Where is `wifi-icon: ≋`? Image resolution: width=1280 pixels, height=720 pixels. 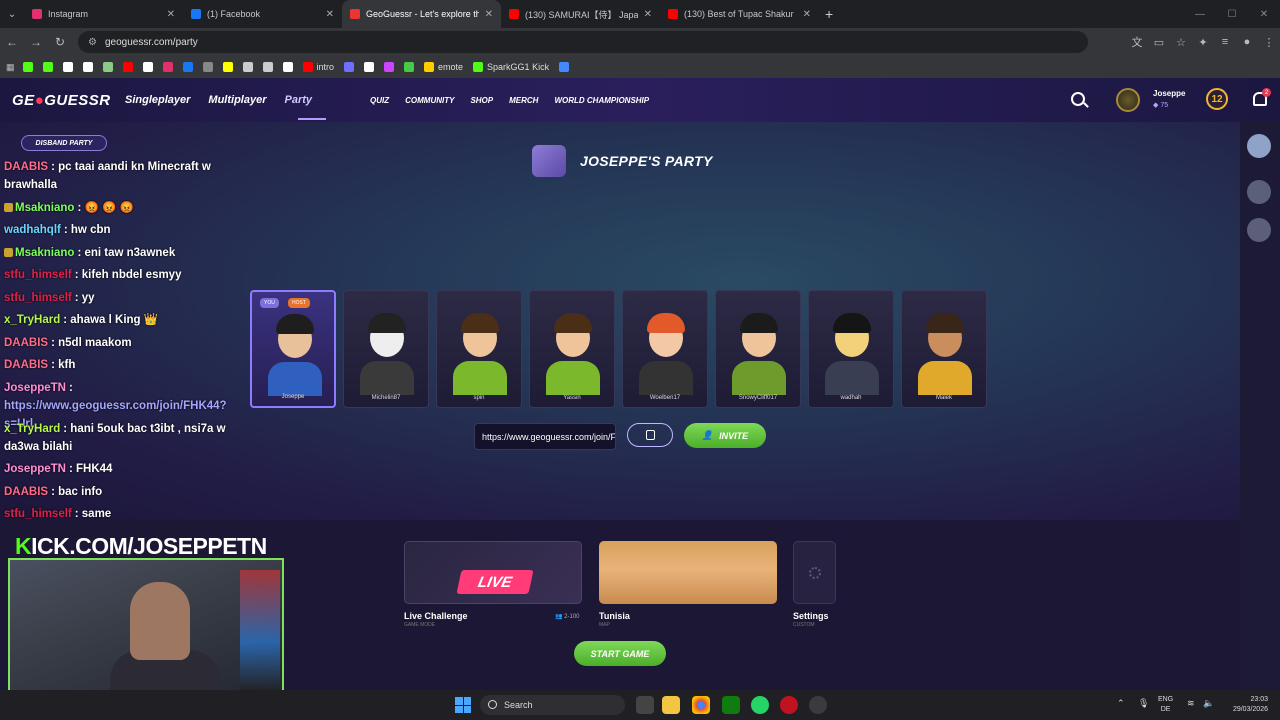
wifi-icon: ≋ is located at coordinates (1191, 703).